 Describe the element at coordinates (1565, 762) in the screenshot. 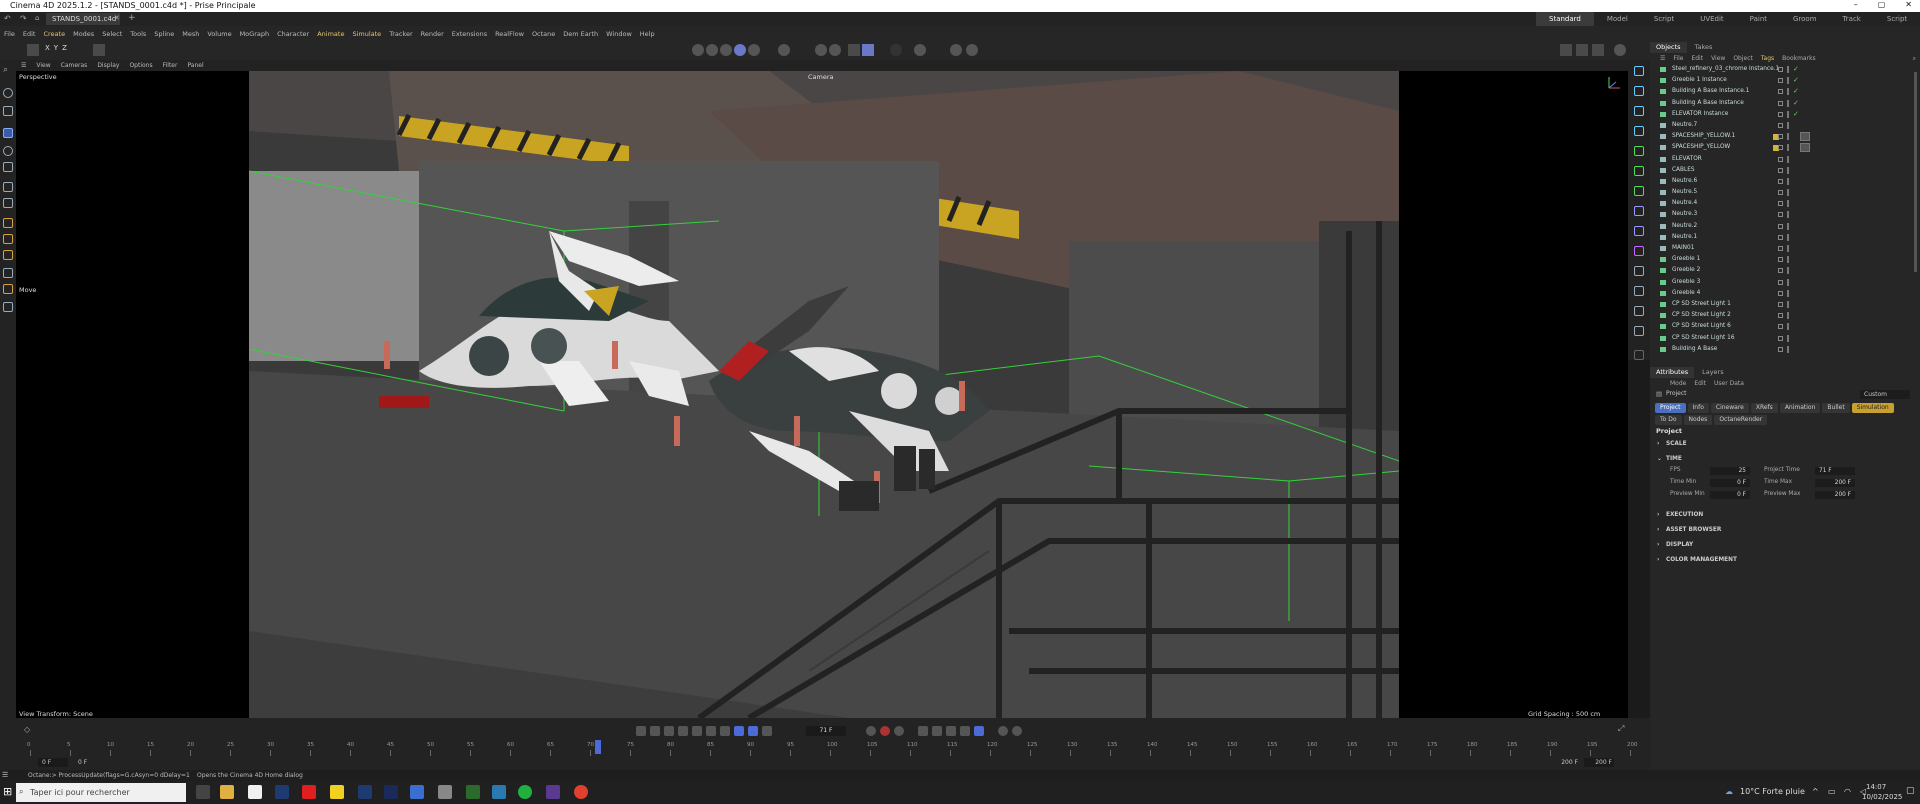

I see `range-end-field: 200 F` at that location.